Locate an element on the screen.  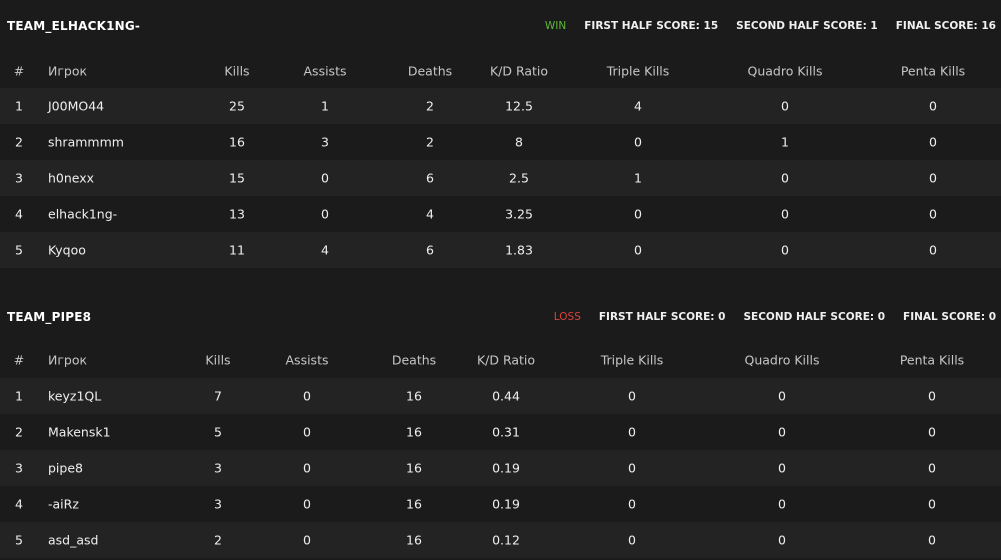
table-row: 1 keyz1QL 7 0 16 0.44 0 0 0 is located at coordinates (500, 396).